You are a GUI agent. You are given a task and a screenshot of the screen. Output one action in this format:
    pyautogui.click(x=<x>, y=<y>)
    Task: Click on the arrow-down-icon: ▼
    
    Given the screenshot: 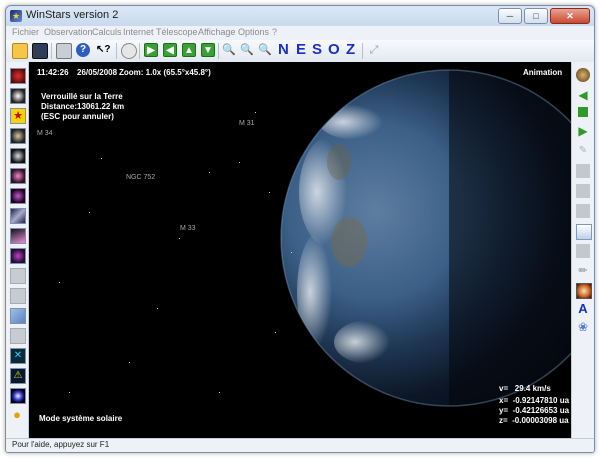 What is the action you would take?
    pyautogui.click(x=208, y=50)
    